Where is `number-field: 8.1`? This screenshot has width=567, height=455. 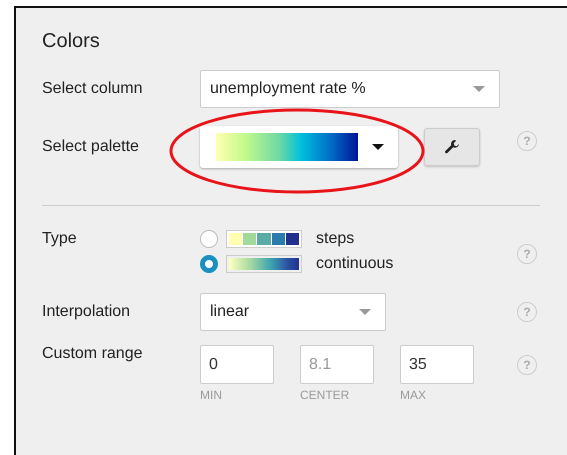 number-field: 8.1 is located at coordinates (337, 364).